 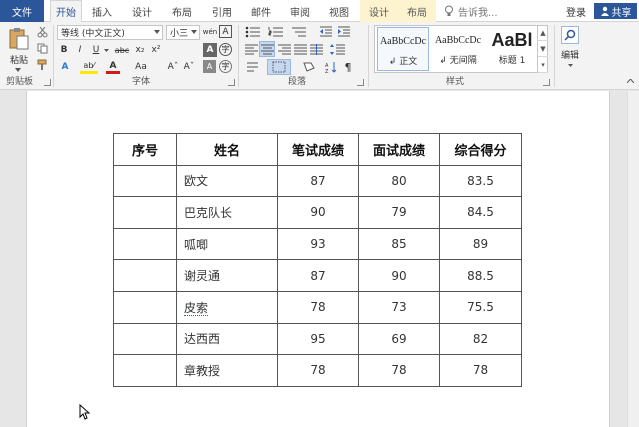 What do you see at coordinates (252, 67) in the screenshot?
I see `chinese-layout-icon` at bounding box center [252, 67].